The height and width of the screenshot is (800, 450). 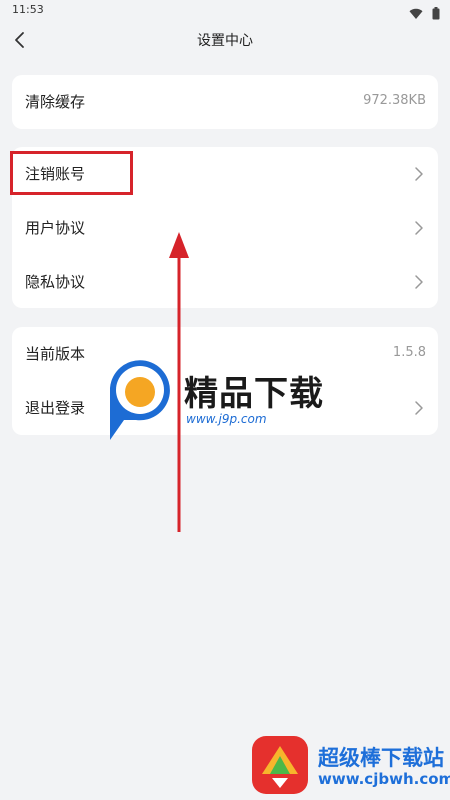 What do you see at coordinates (381, 758) in the screenshot?
I see `watermark-bottom-title: 超级棒下载站` at bounding box center [381, 758].